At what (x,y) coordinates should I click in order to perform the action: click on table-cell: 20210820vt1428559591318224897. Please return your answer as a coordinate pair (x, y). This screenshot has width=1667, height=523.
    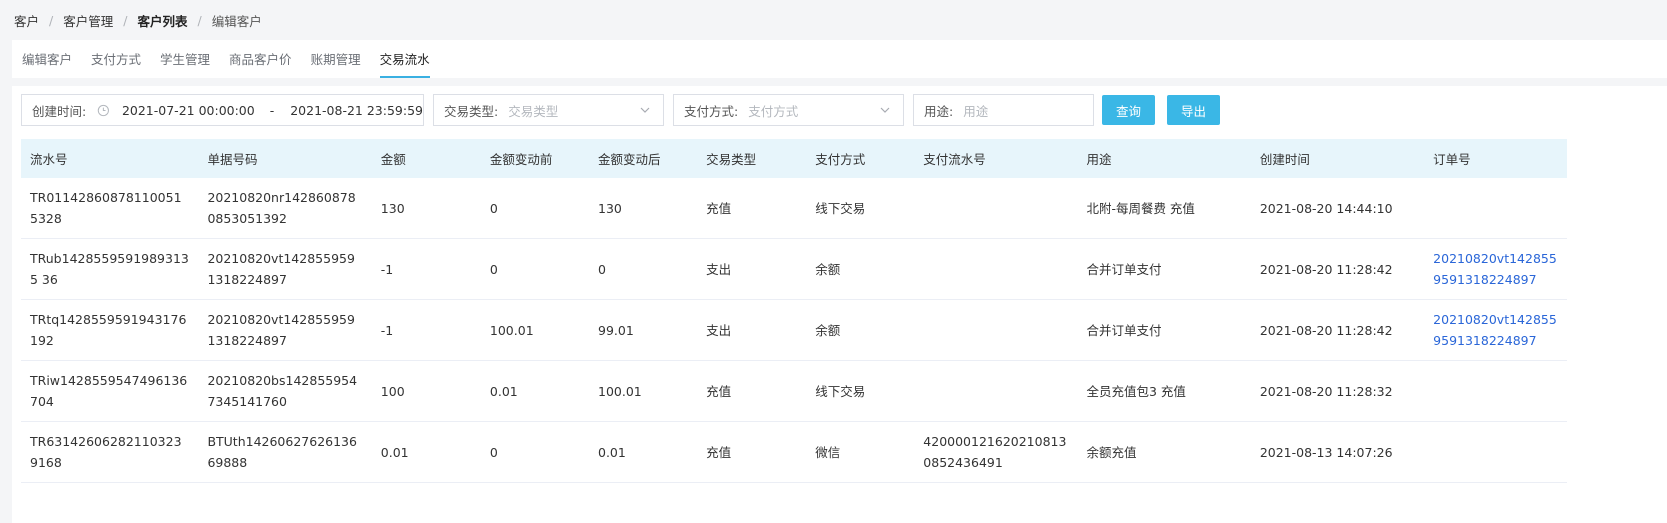
    Looking at the image, I should click on (285, 330).